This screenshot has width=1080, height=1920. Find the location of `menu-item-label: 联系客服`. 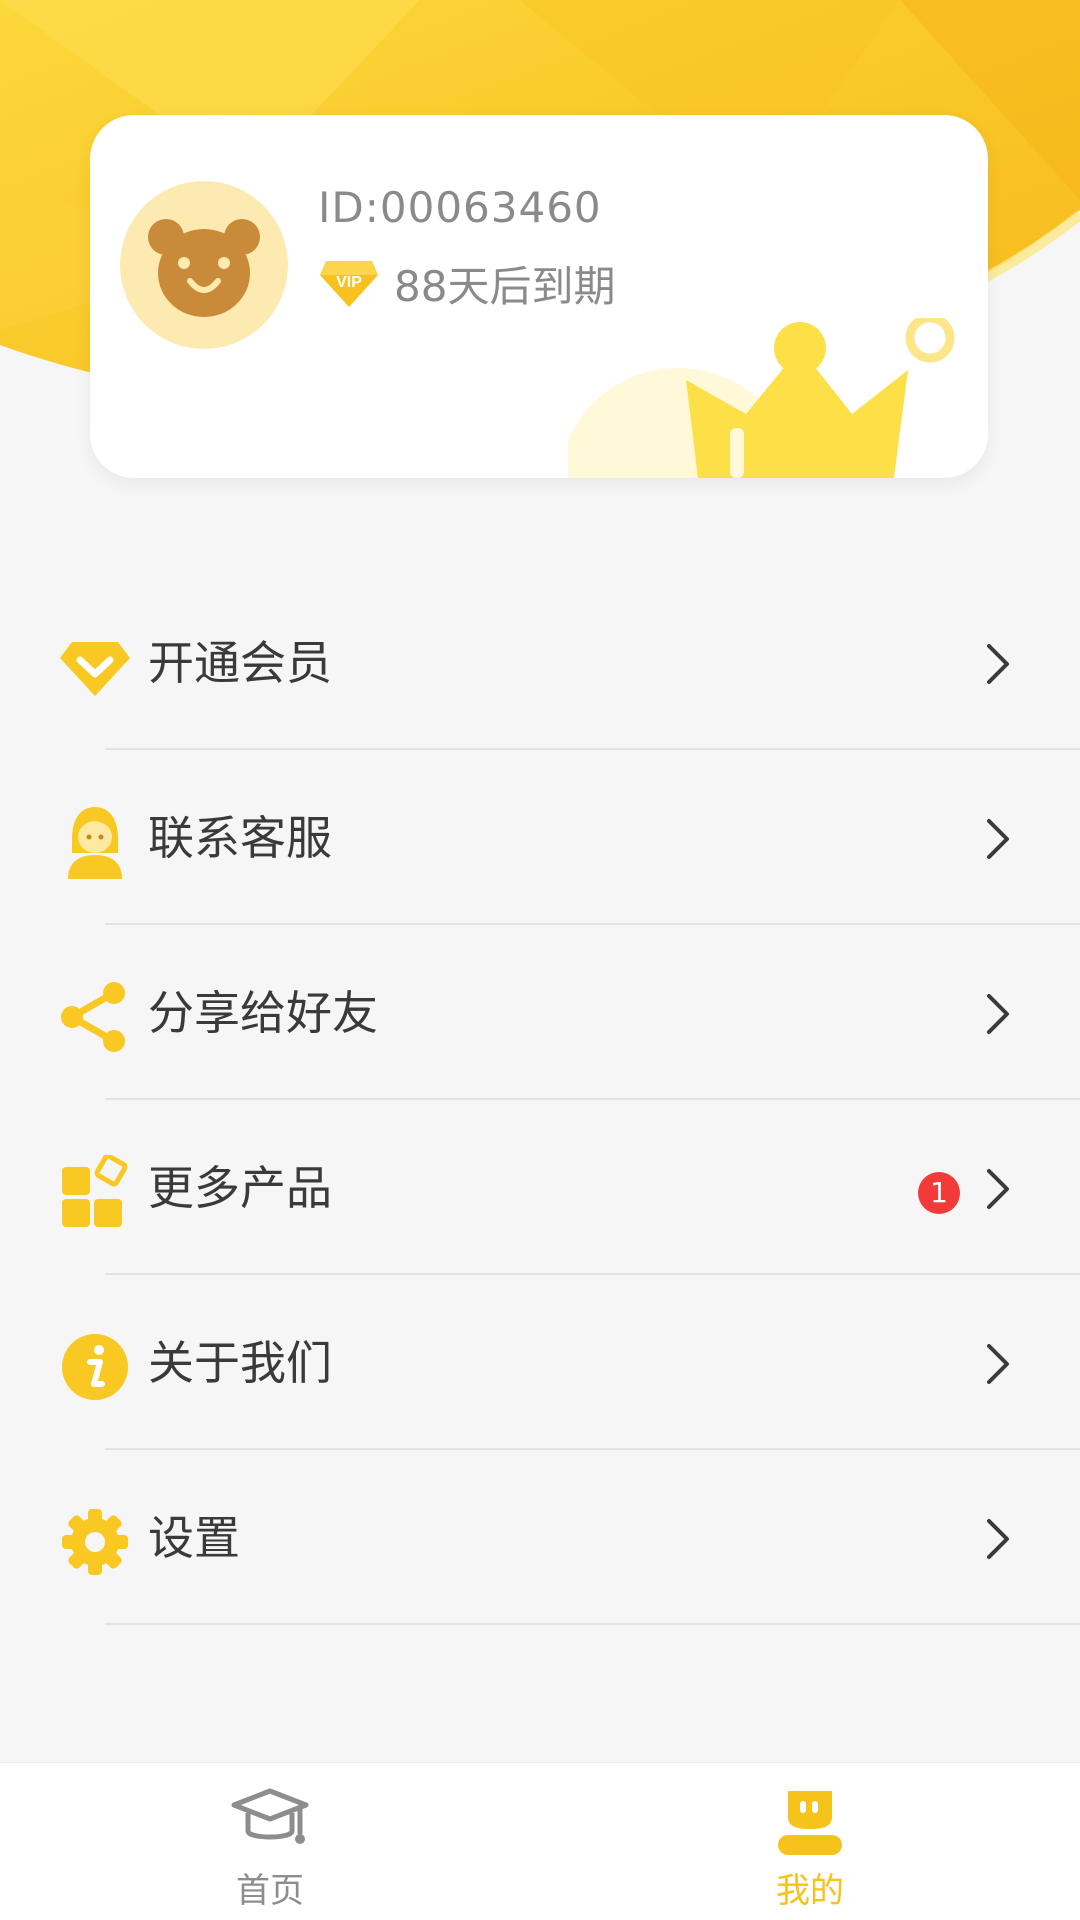

menu-item-label: 联系客服 is located at coordinates (240, 838).